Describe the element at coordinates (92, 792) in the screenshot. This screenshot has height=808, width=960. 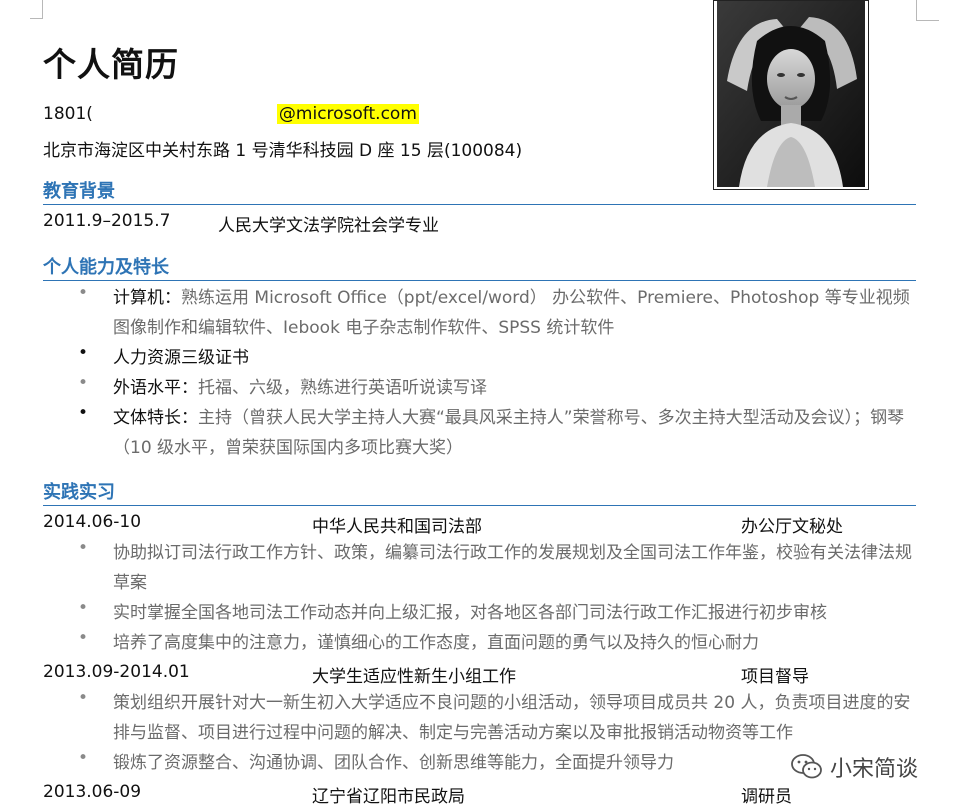
I see `job-date: 2013.06-09` at that location.